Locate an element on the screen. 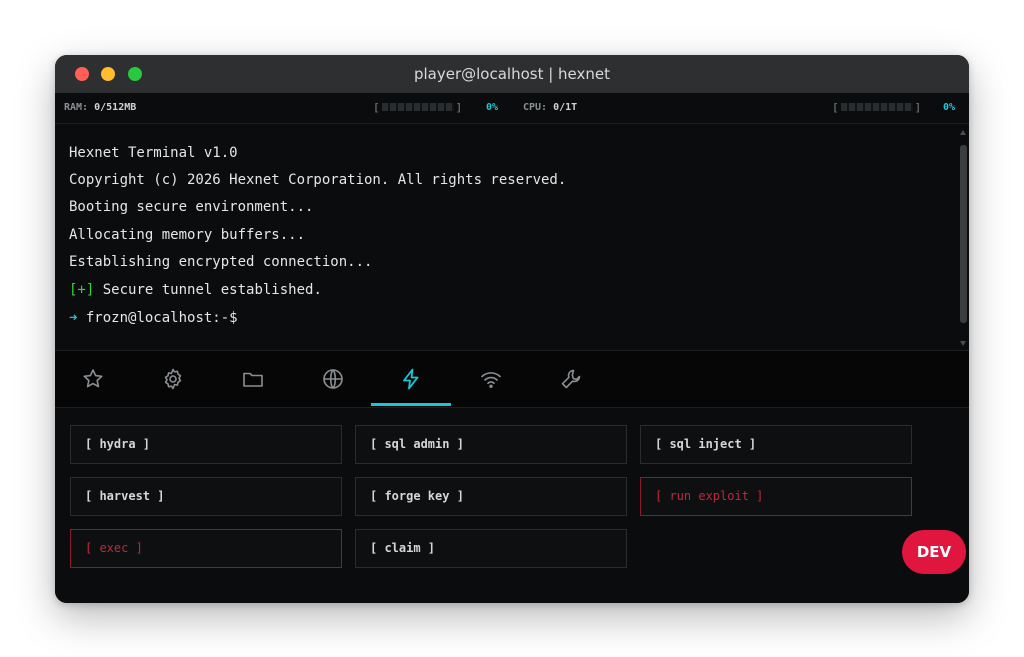 The image size is (1024, 657). cpu-bar-track is located at coordinates (876, 107).